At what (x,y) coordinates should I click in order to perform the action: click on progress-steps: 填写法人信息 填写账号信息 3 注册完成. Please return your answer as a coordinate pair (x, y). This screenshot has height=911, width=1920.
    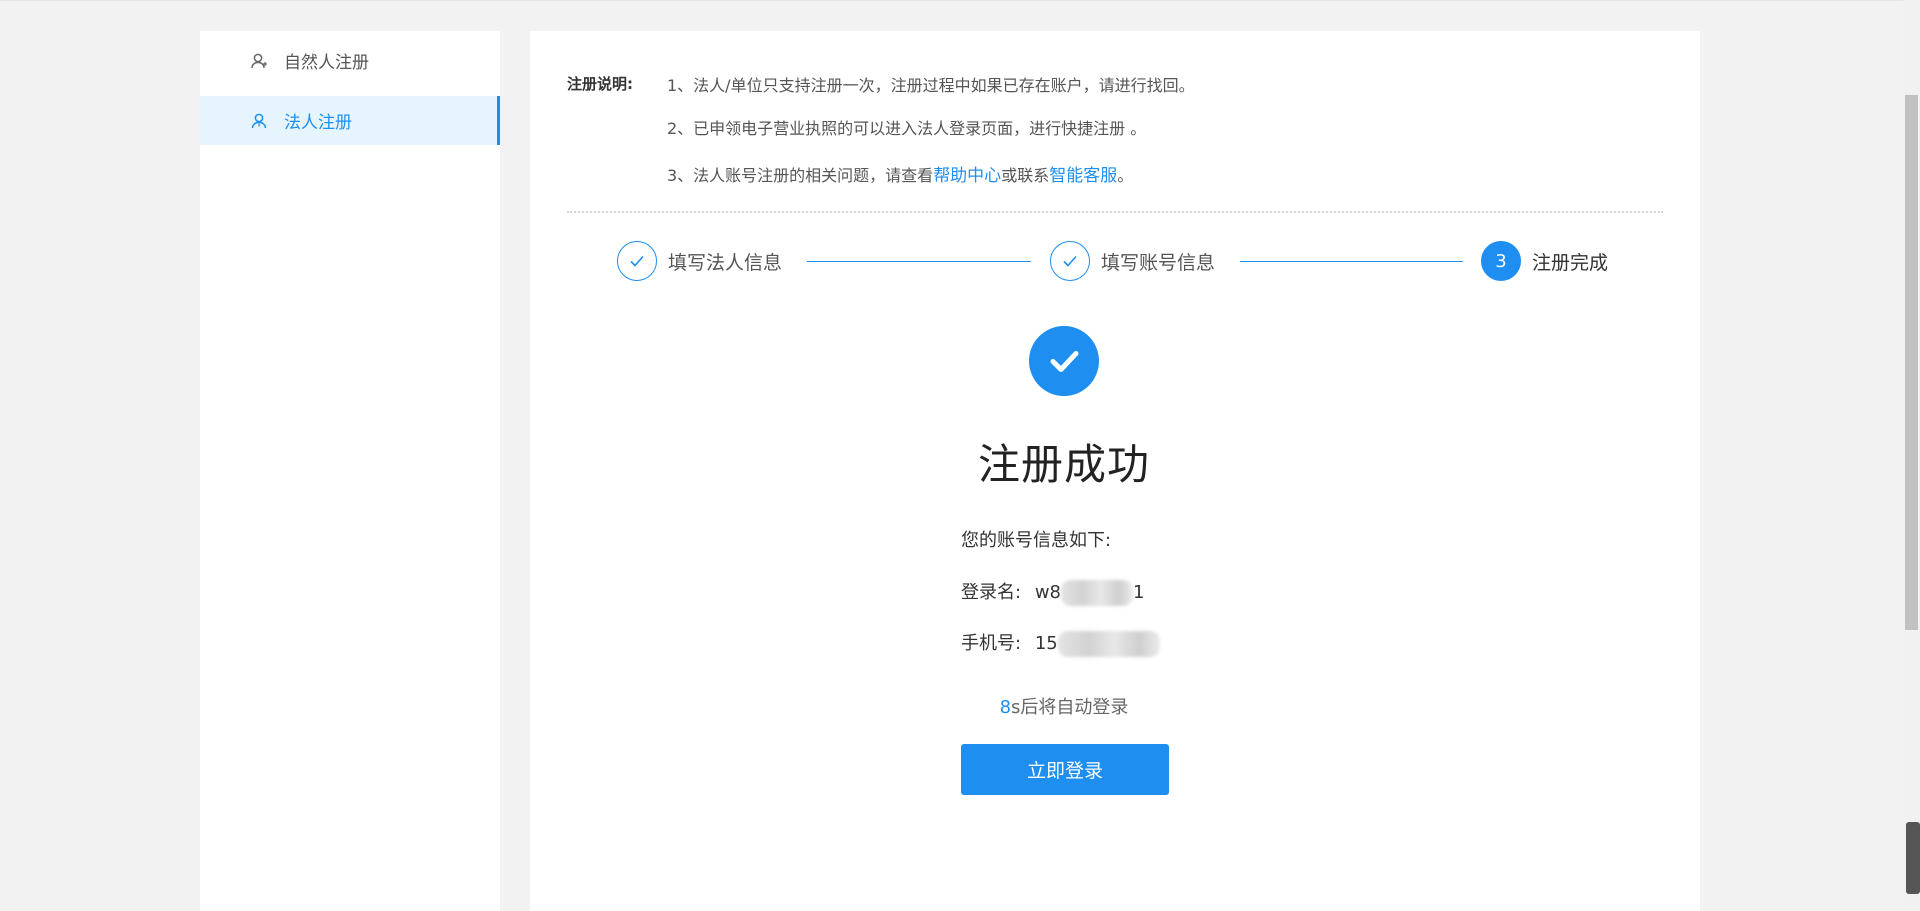
    Looking at the image, I should click on (1115, 263).